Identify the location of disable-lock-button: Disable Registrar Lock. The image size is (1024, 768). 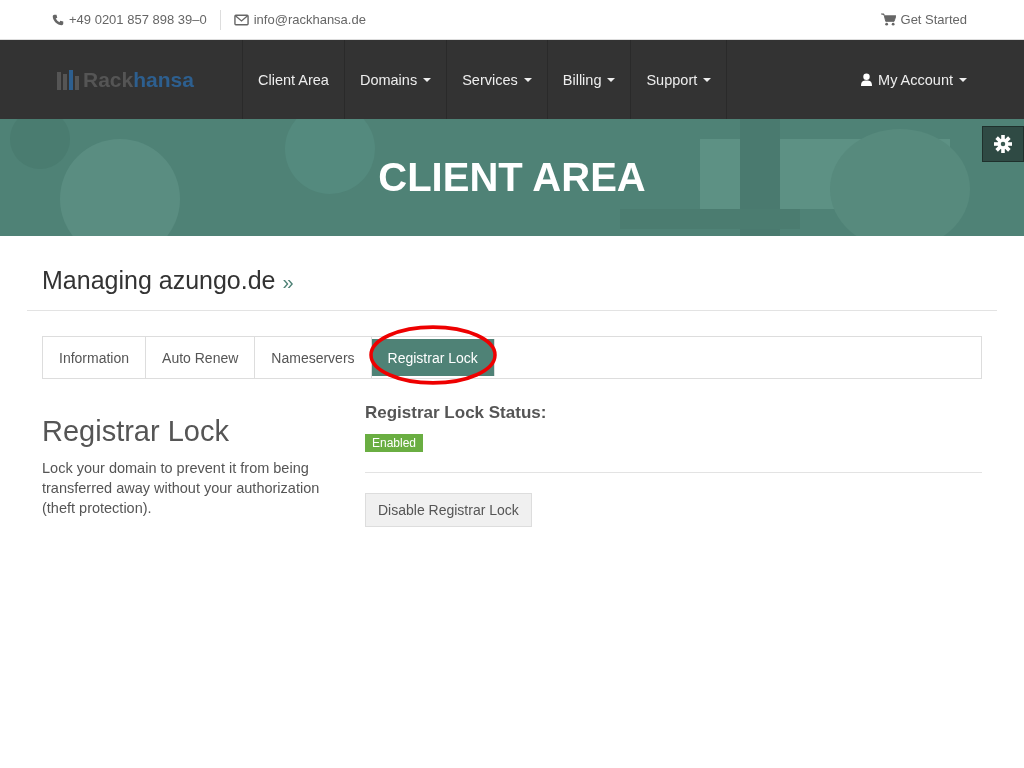
(448, 510).